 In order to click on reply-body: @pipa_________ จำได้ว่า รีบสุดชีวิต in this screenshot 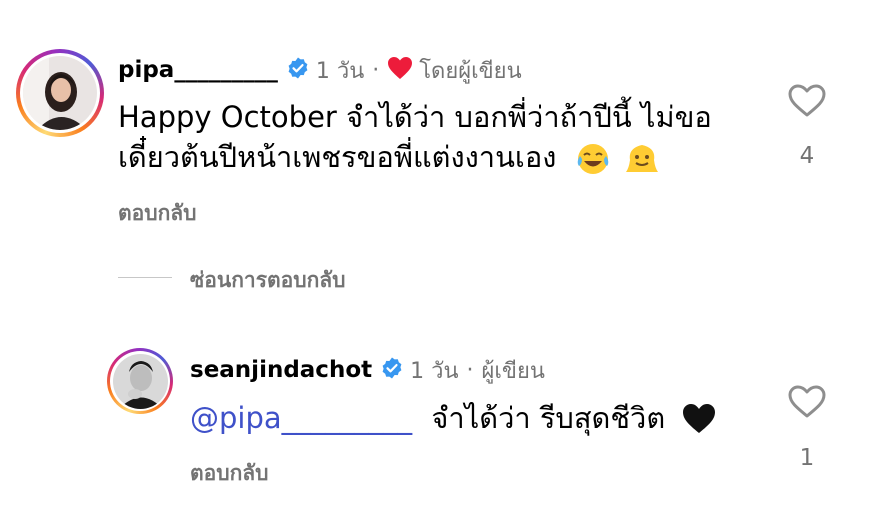, I will do `click(453, 418)`.